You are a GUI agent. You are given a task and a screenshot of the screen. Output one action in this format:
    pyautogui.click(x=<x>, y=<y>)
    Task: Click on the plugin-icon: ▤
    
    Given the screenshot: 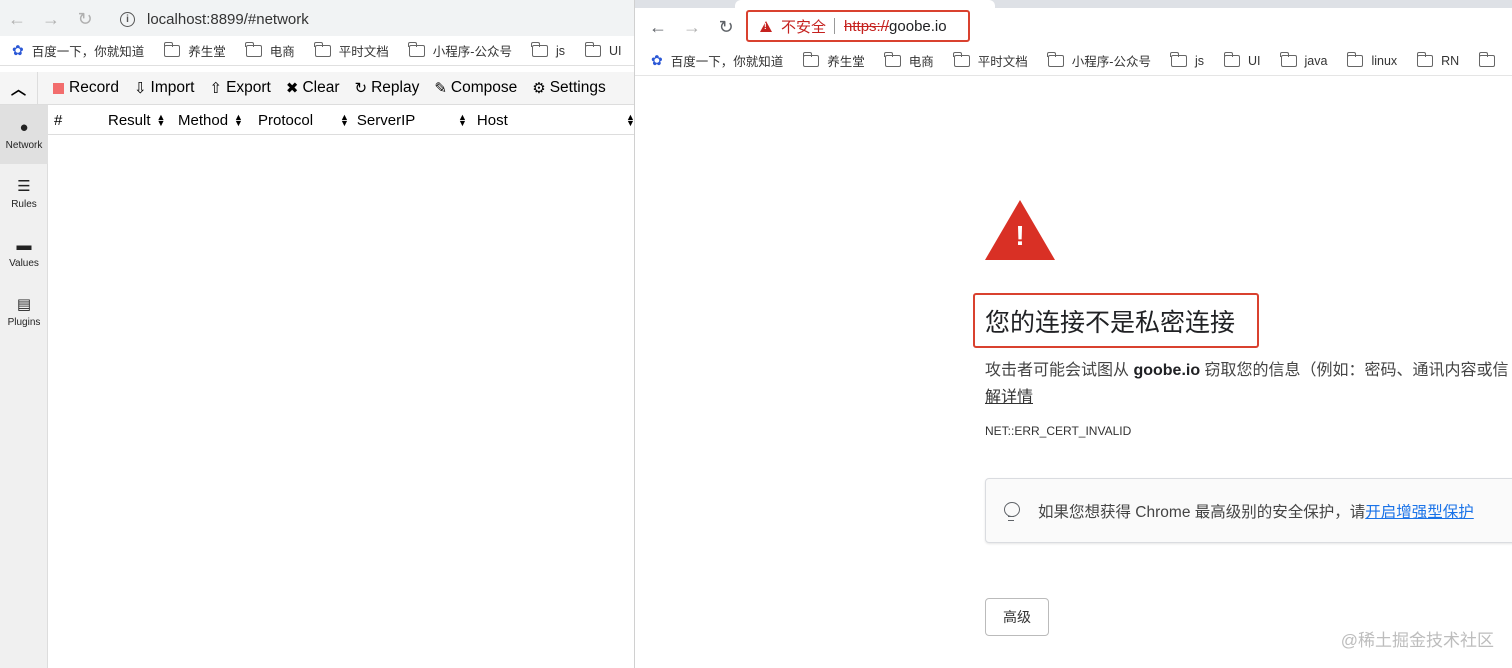 What is the action you would take?
    pyautogui.click(x=24, y=304)
    